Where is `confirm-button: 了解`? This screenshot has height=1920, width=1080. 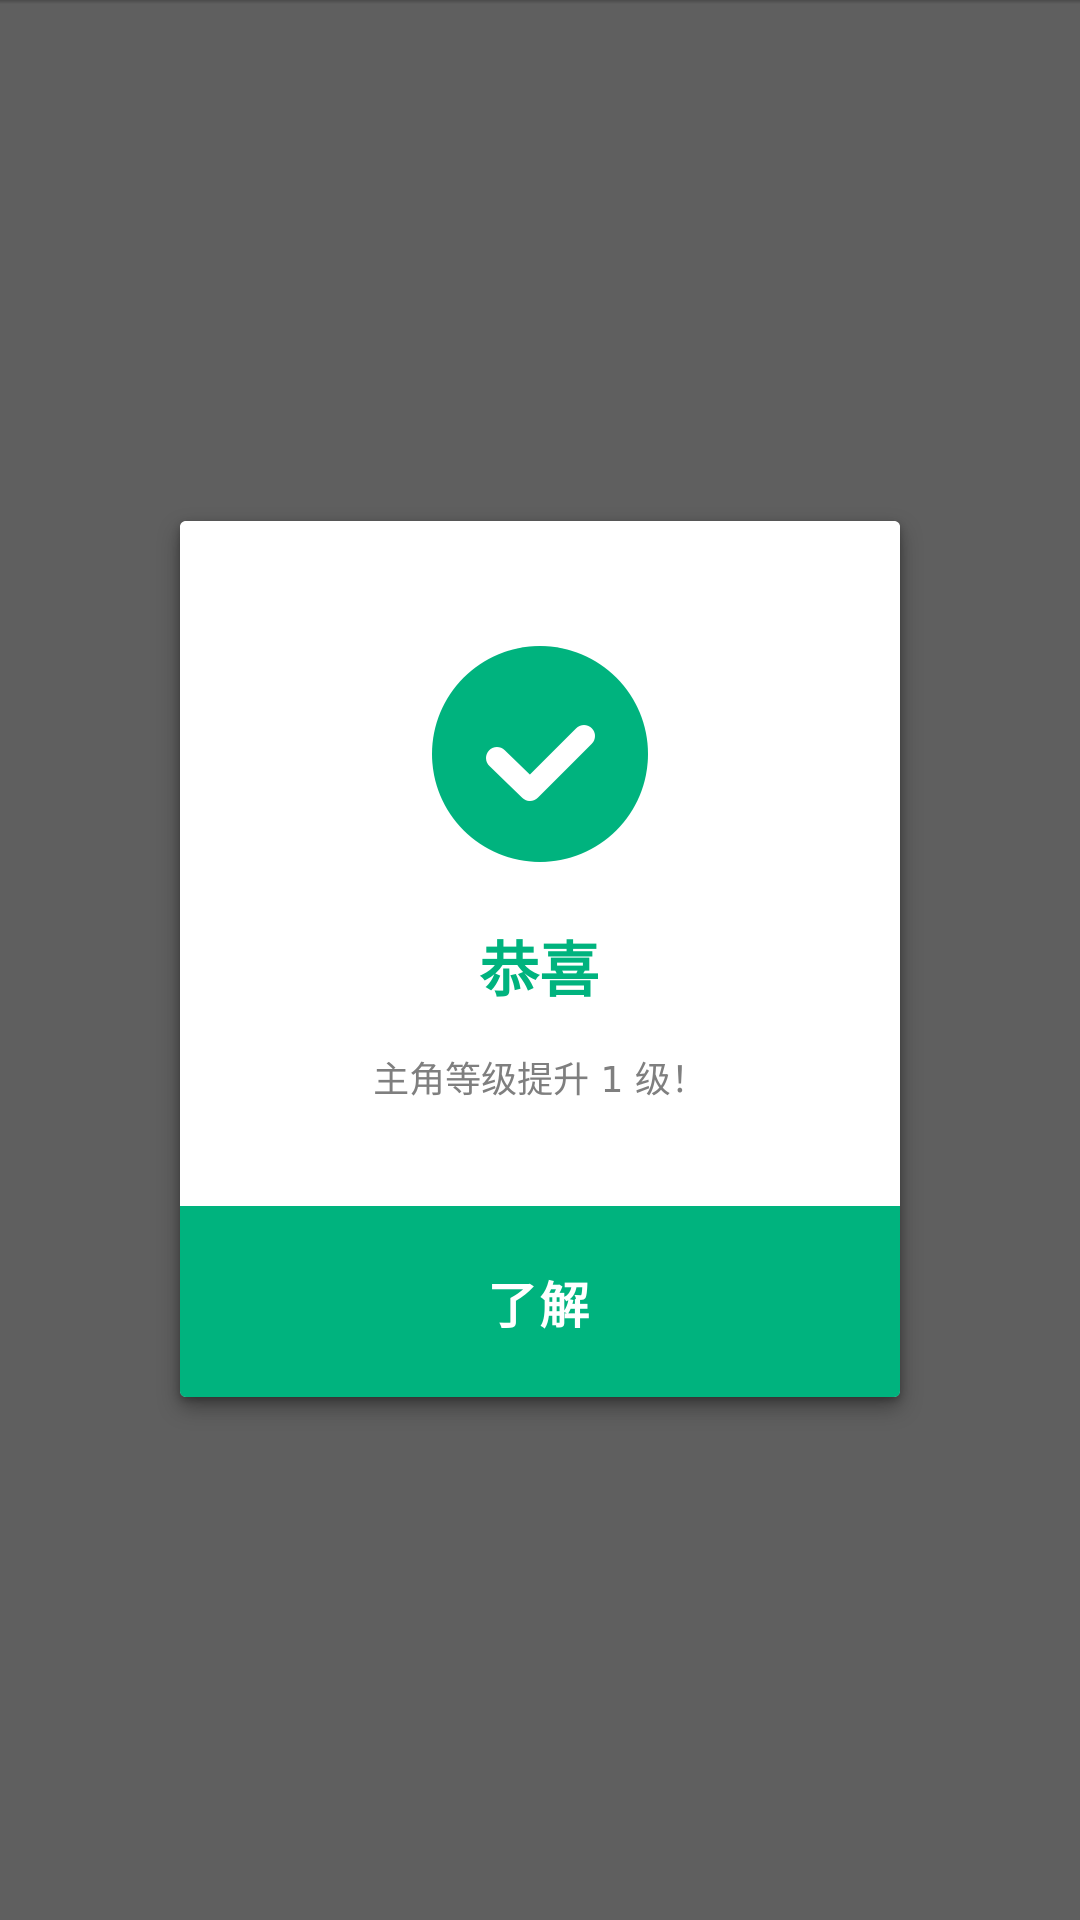
confirm-button: 了解 is located at coordinates (540, 1301).